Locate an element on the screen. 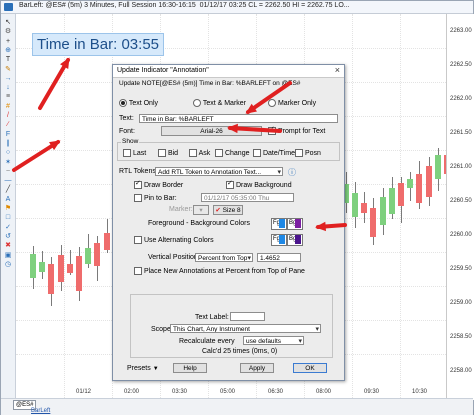  arrow-to-font-button is located at coordinates (254, 128).